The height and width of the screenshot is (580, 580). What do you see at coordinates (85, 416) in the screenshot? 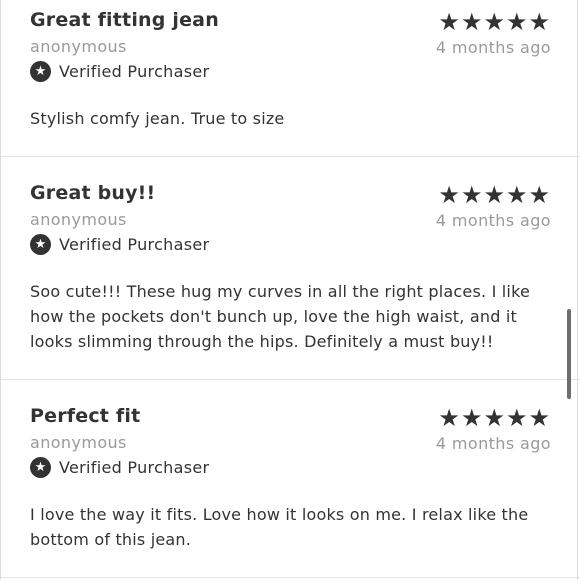
I see `review-title: Perfect fit` at bounding box center [85, 416].